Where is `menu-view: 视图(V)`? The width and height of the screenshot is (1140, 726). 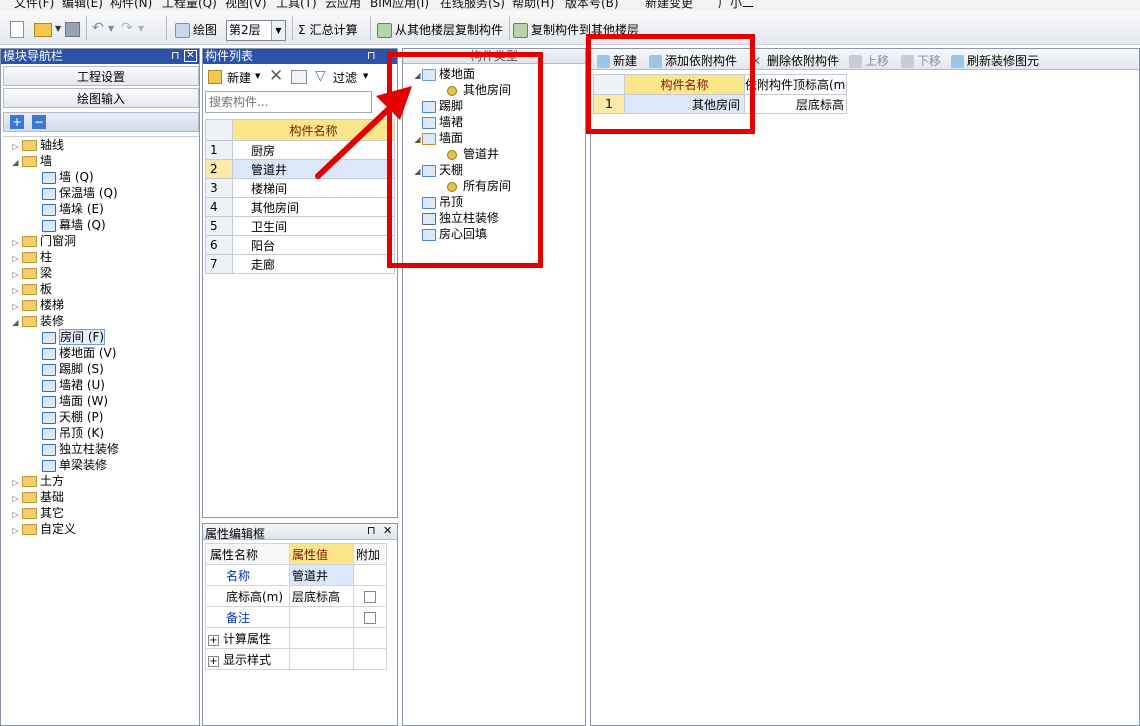 menu-view: 视图(V) is located at coordinates (246, 5).